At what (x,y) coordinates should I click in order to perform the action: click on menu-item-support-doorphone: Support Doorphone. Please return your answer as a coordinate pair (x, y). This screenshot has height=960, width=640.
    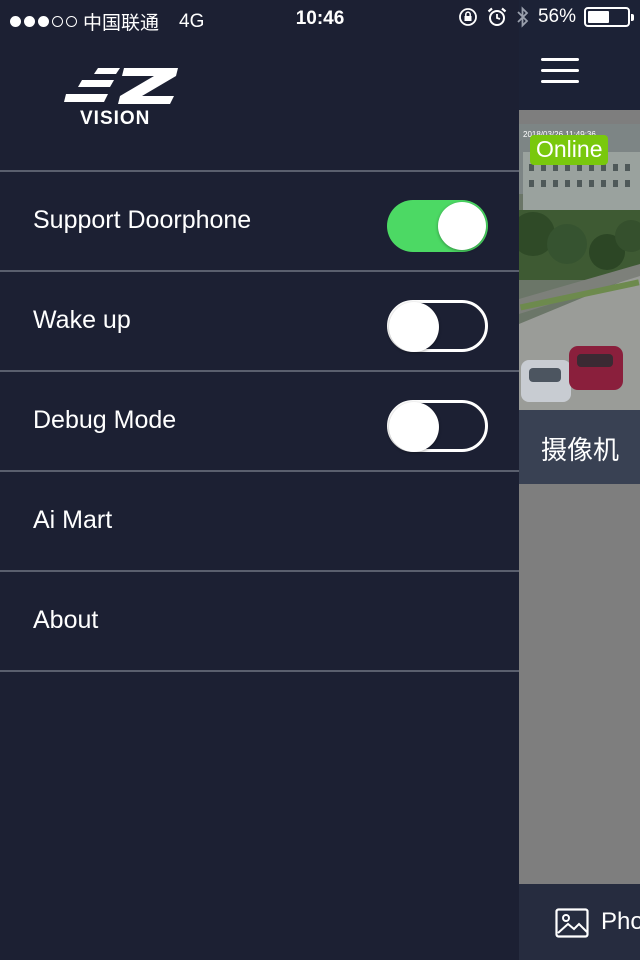
    Looking at the image, I should click on (259, 220).